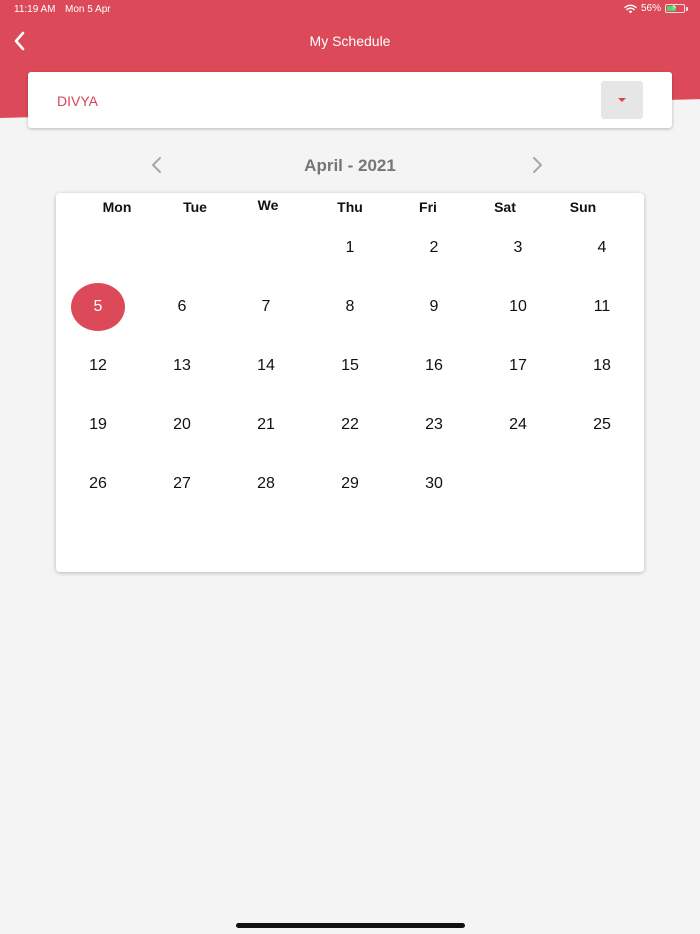  I want to click on day-cell: 13, so click(182, 366).